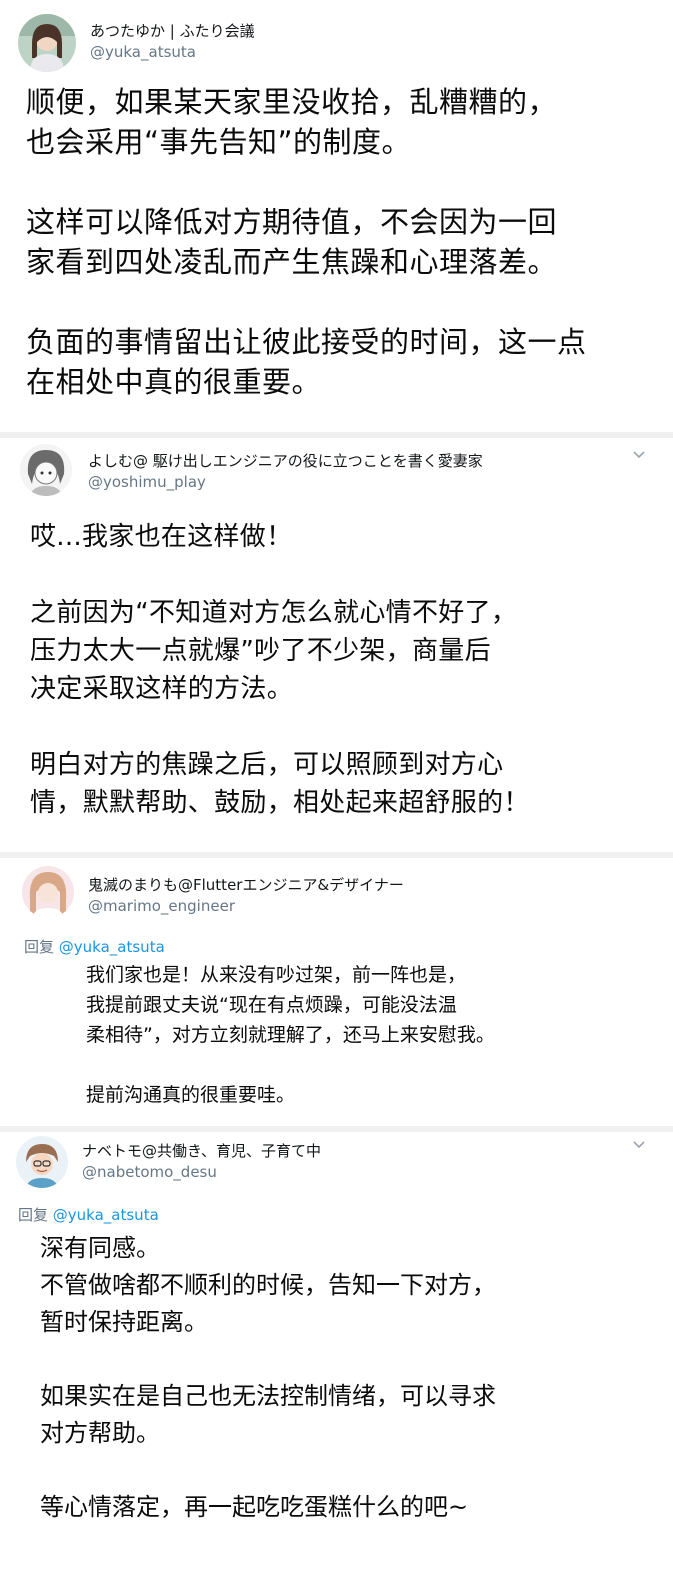 The height and width of the screenshot is (1576, 673). What do you see at coordinates (143, 52) in the screenshot?
I see `user-handle: @yuka_atsuta` at bounding box center [143, 52].